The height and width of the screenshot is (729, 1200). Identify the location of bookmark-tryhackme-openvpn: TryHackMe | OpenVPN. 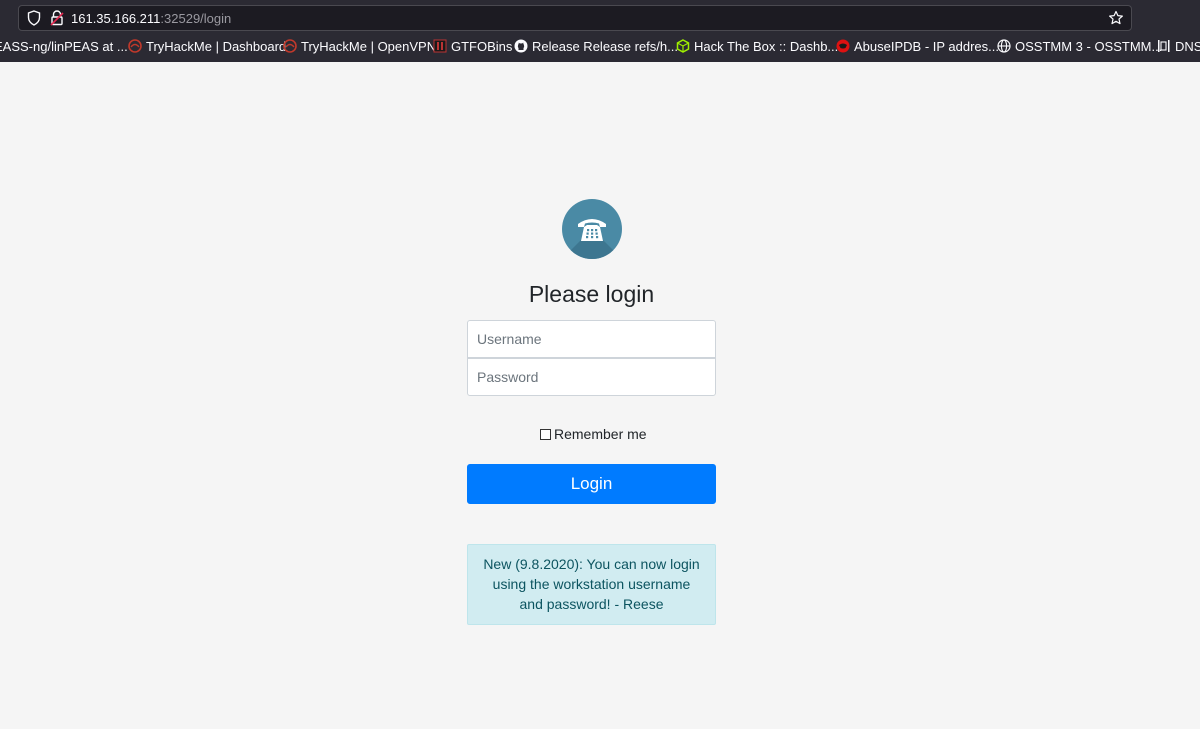
(359, 47).